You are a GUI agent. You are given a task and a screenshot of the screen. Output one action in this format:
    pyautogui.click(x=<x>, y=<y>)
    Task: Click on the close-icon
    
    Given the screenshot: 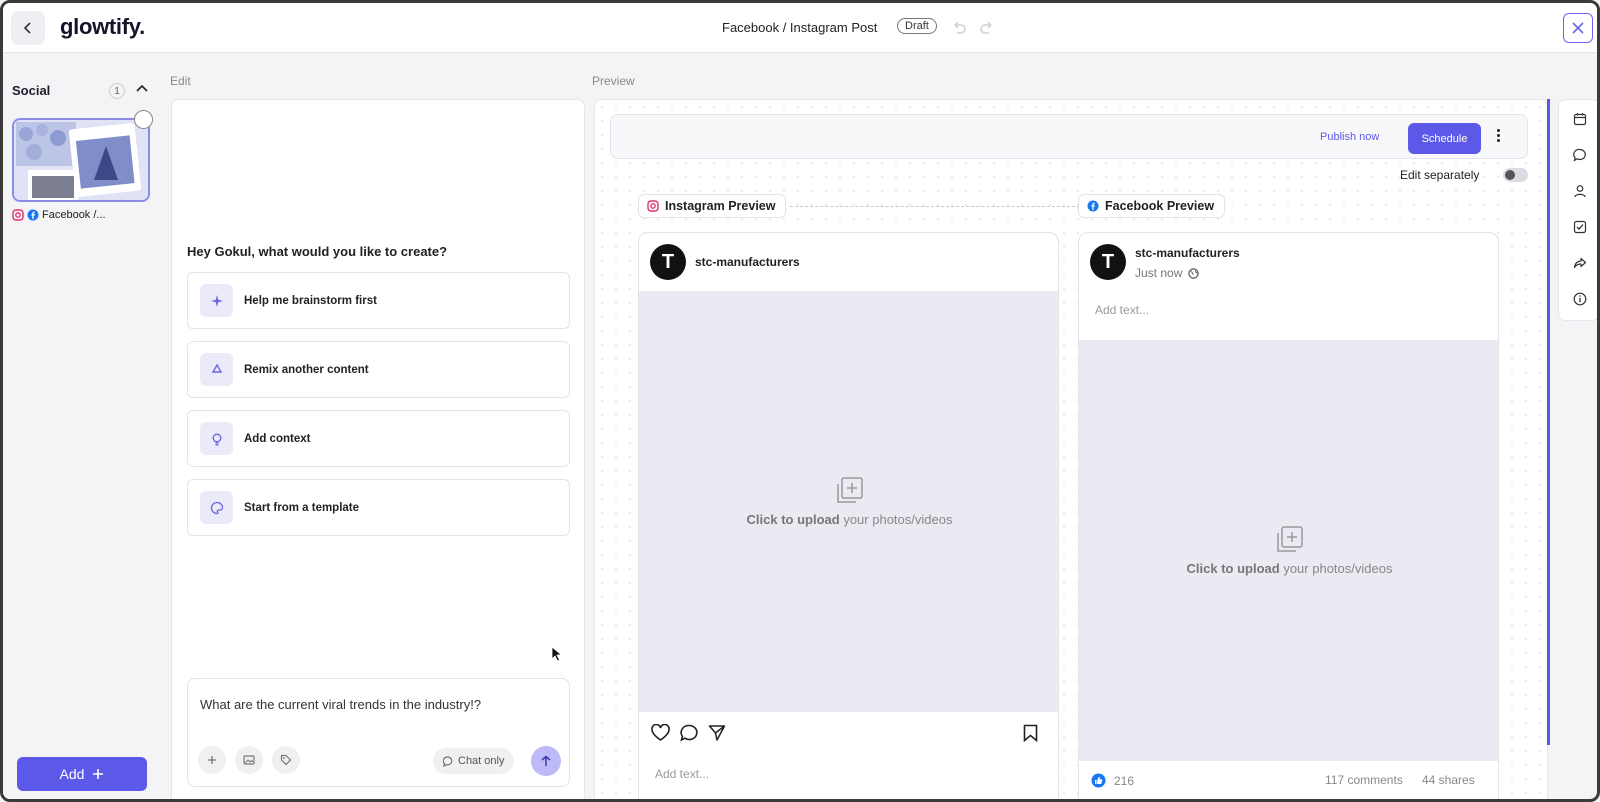 What is the action you would take?
    pyautogui.click(x=1578, y=28)
    